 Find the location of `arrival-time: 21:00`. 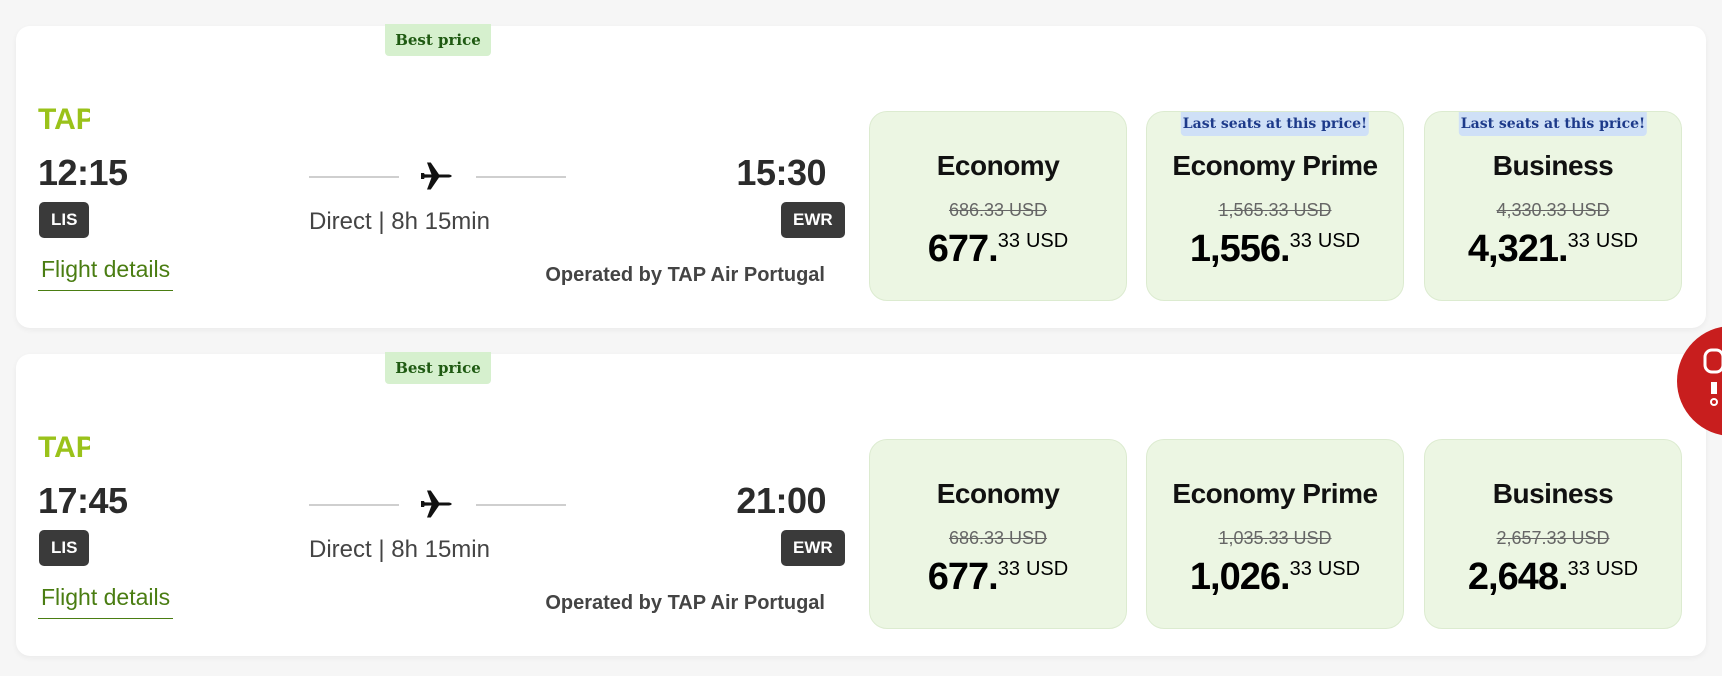

arrival-time: 21:00 is located at coordinates (781, 500).